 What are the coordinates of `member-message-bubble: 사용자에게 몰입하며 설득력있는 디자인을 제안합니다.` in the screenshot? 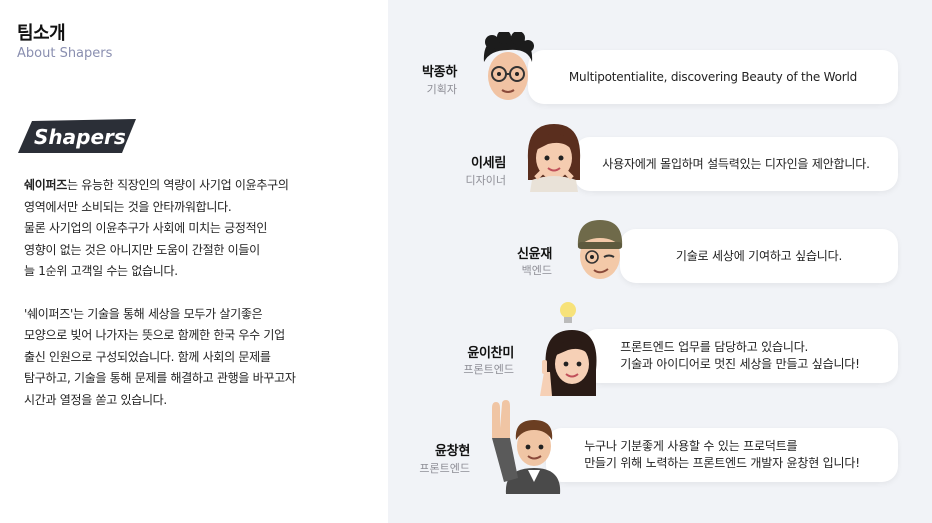 It's located at (736, 164).